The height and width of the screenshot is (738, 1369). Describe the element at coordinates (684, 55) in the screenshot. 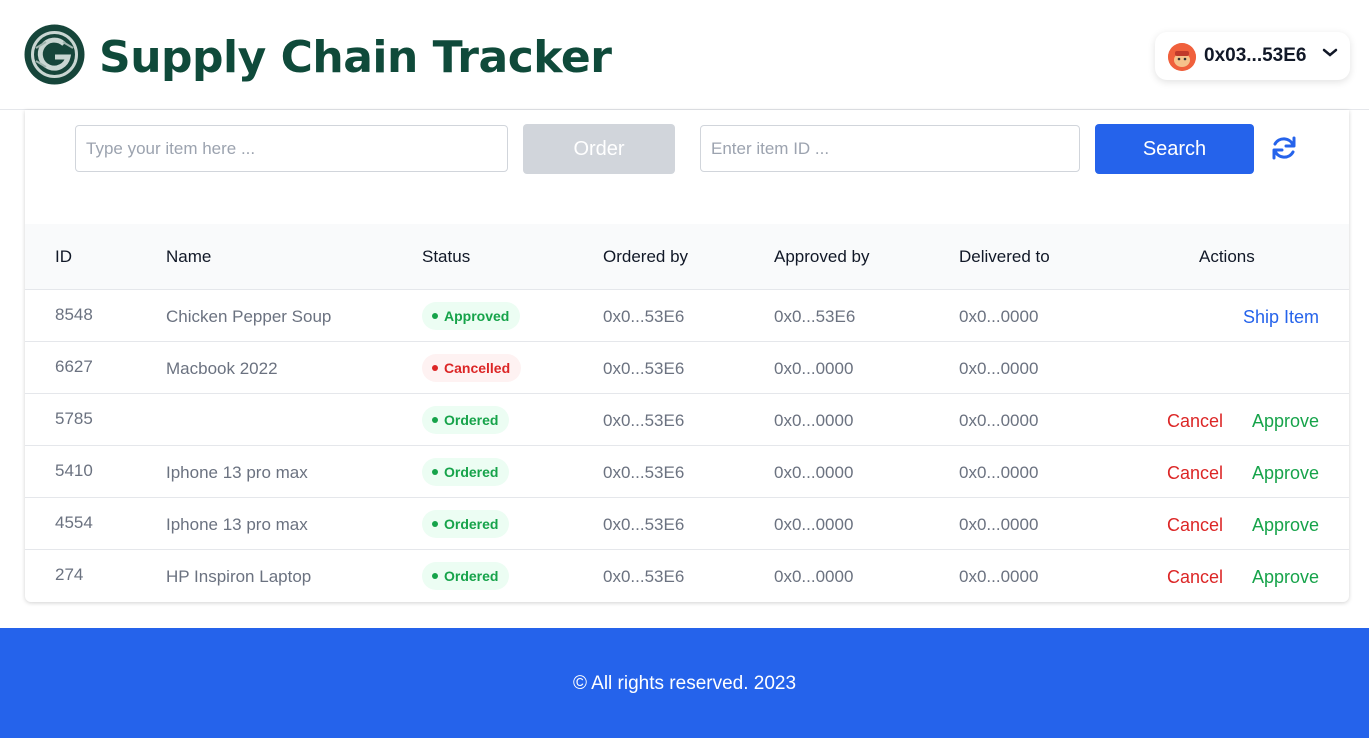

I see `app-header: Supply Chain Tracker 0x03...53E6` at that location.